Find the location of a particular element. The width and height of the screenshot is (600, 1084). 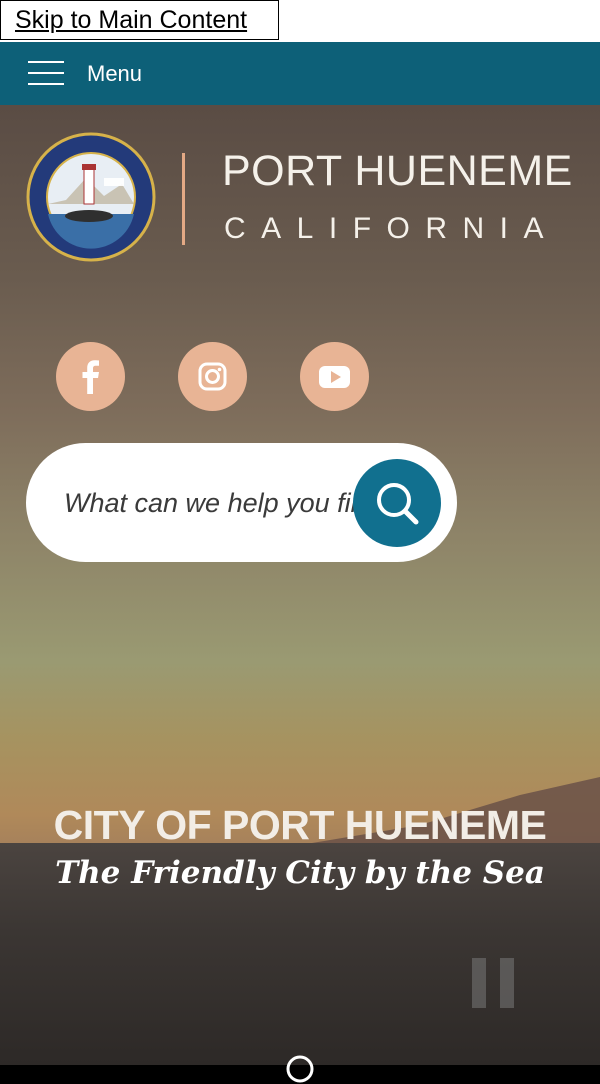

youtube-link is located at coordinates (334, 376).